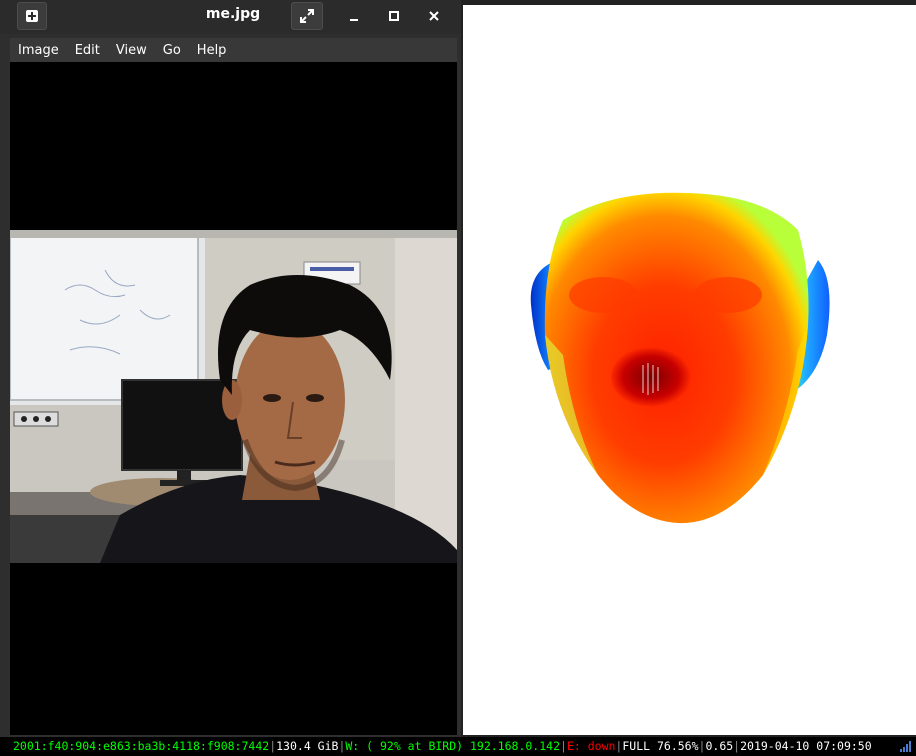 This screenshot has width=916, height=756. I want to click on fullscreen-icon, so click(307, 16).